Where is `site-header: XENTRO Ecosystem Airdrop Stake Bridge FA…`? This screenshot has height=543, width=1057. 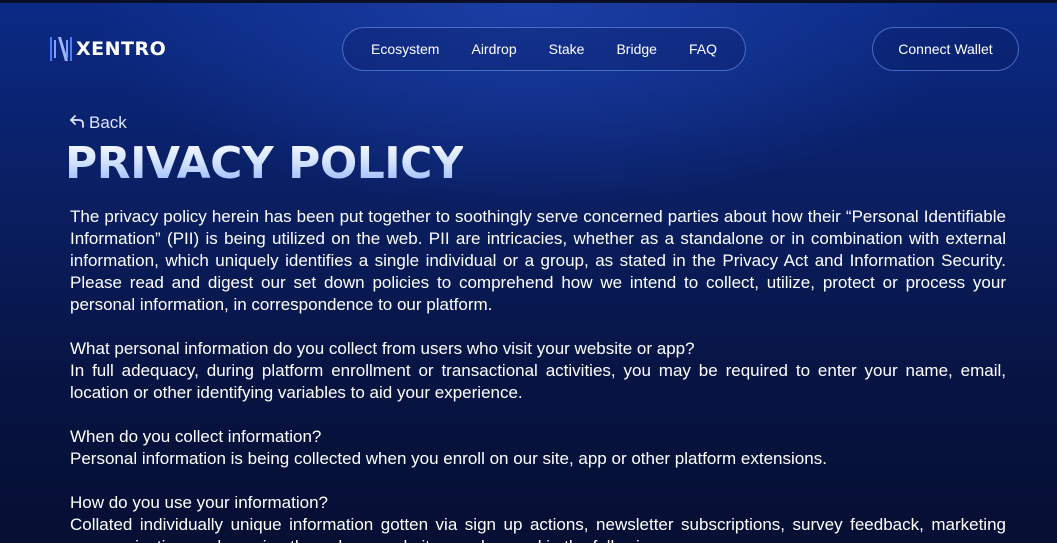 site-header: XENTRO Ecosystem Airdrop Stake Bridge FA… is located at coordinates (528, 49).